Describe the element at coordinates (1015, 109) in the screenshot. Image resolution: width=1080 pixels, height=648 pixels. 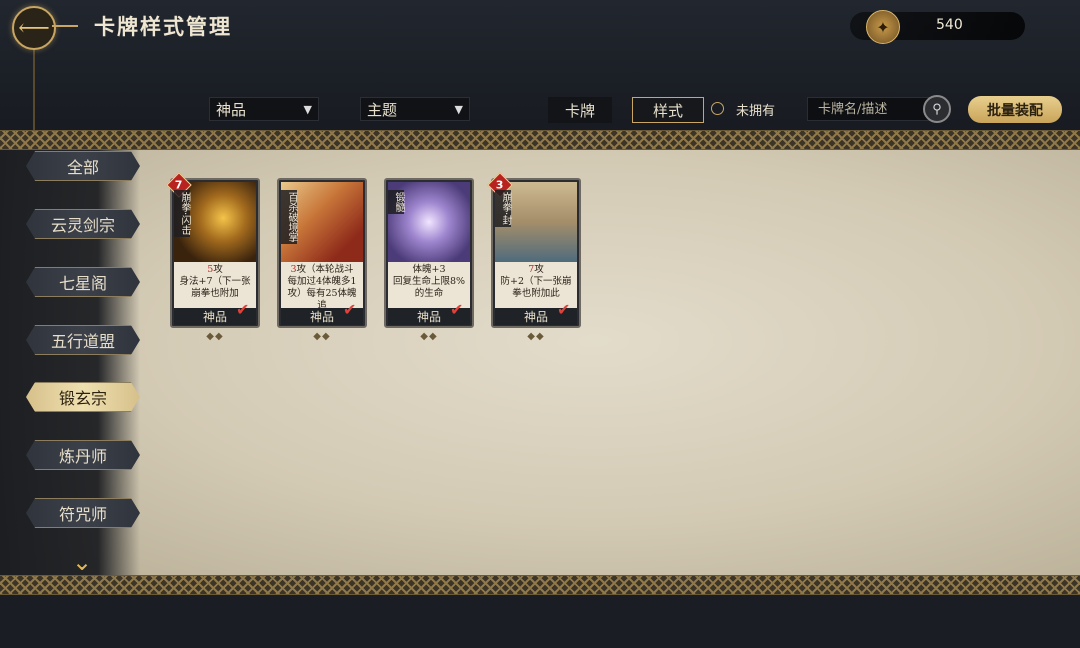
I see `batch-equip-button: 批量装配` at that location.